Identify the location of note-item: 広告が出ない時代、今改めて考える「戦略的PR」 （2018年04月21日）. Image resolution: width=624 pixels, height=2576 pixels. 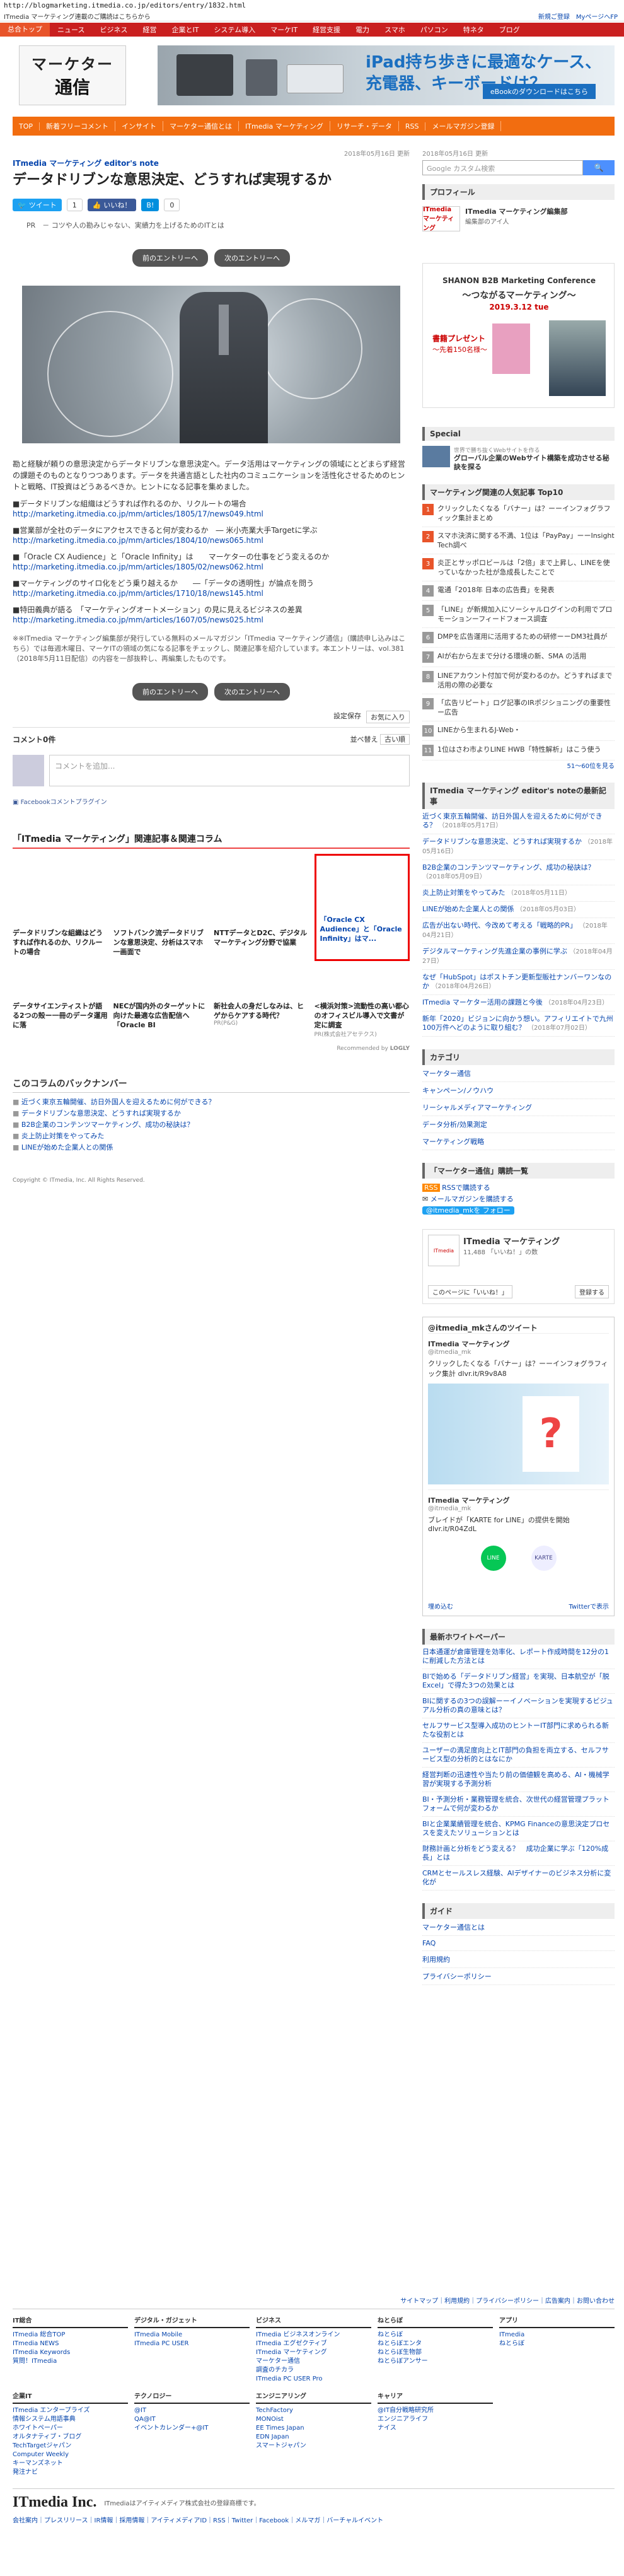
(518, 931).